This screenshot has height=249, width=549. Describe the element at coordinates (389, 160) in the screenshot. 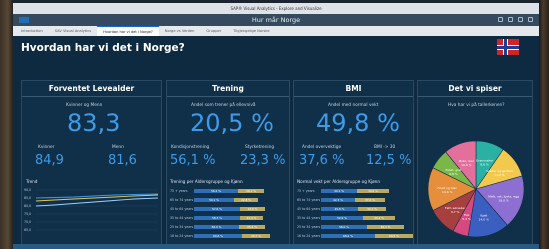

I see `kpi-value: 12,5 %` at that location.